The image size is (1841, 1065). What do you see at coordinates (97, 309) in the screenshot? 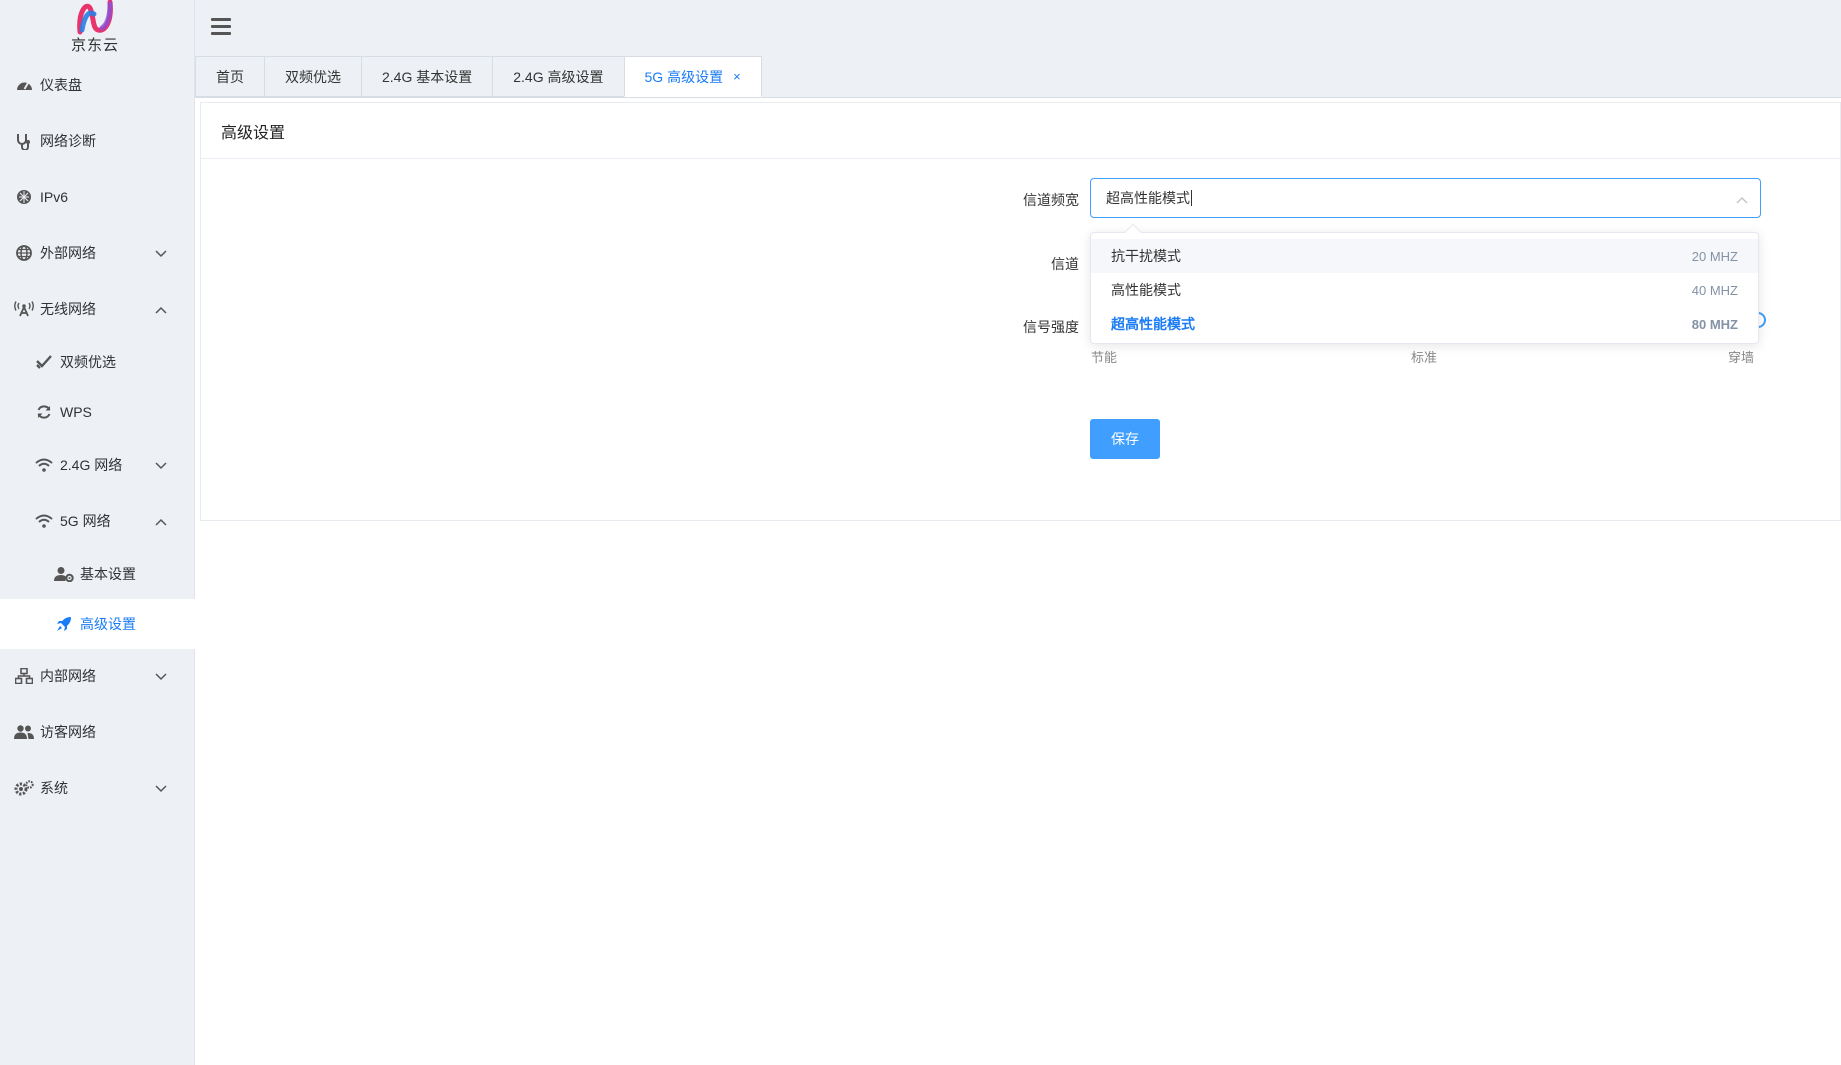
I see `sidebar-item-wireless: 无线网络` at bounding box center [97, 309].